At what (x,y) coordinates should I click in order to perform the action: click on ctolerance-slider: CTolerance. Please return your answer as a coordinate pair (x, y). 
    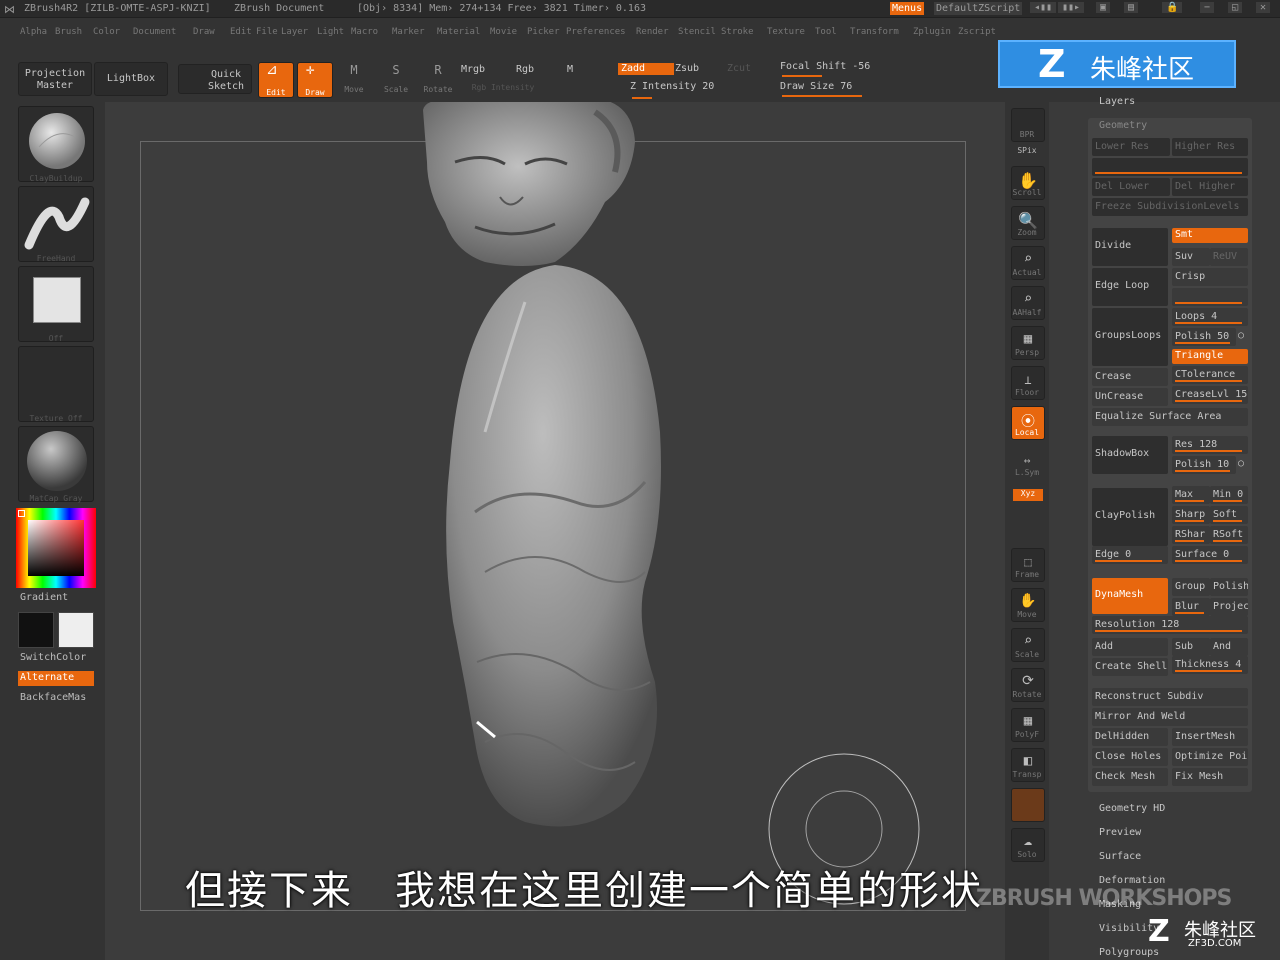
    Looking at the image, I should click on (1210, 375).